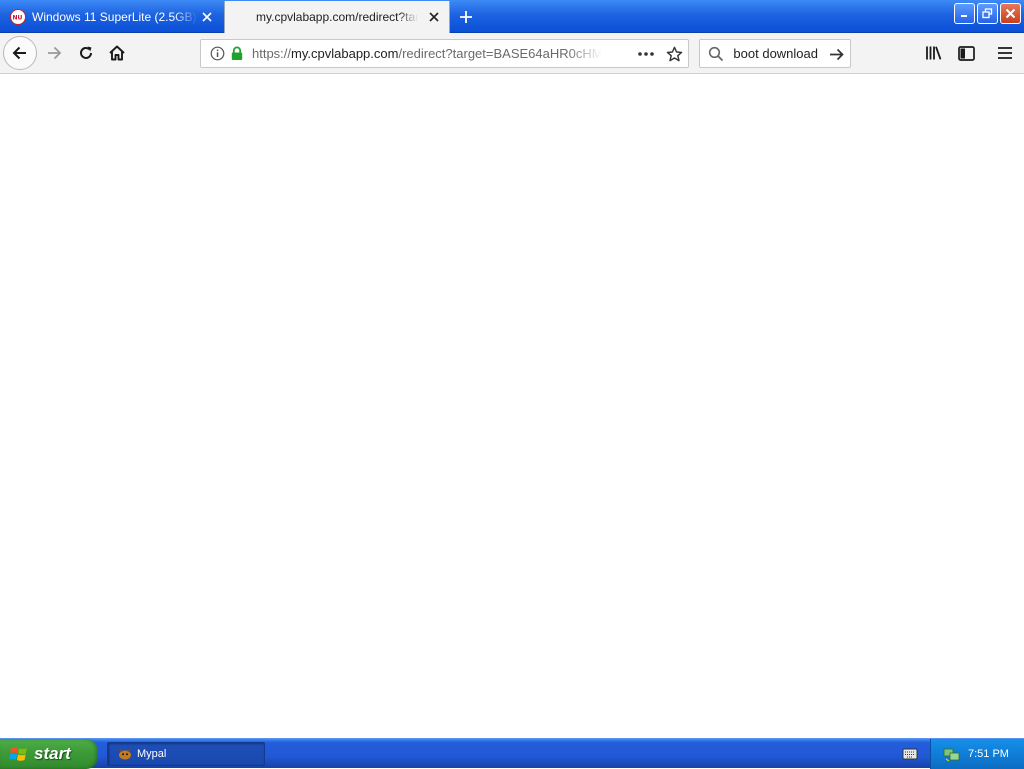 Image resolution: width=1024 pixels, height=769 pixels. Describe the element at coordinates (951, 754) in the screenshot. I see `network-icon` at that location.